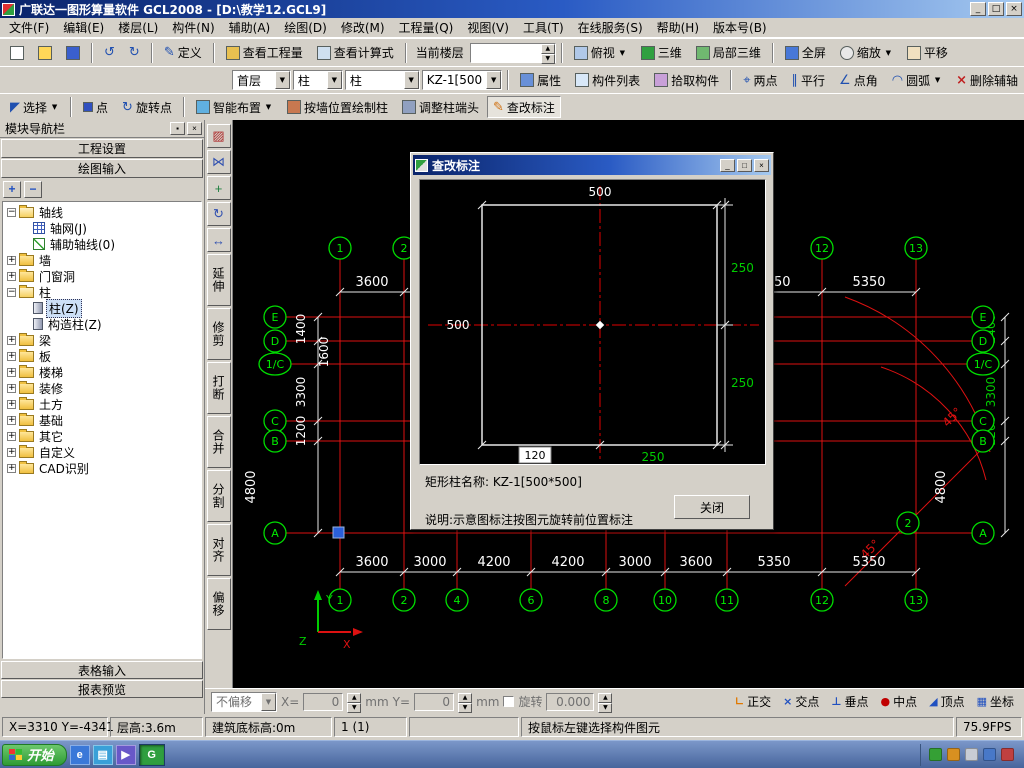  What do you see at coordinates (12, 189) in the screenshot?
I see `expand-all-button: +` at bounding box center [12, 189].